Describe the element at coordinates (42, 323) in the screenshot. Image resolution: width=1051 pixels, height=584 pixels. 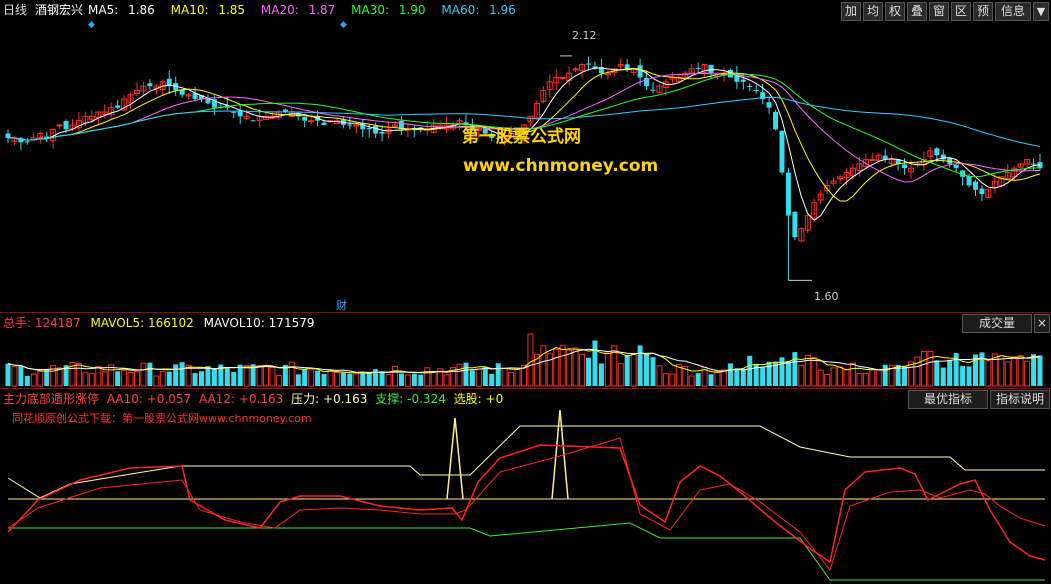
I see `total-volume-legend: 总手: 124187` at that location.